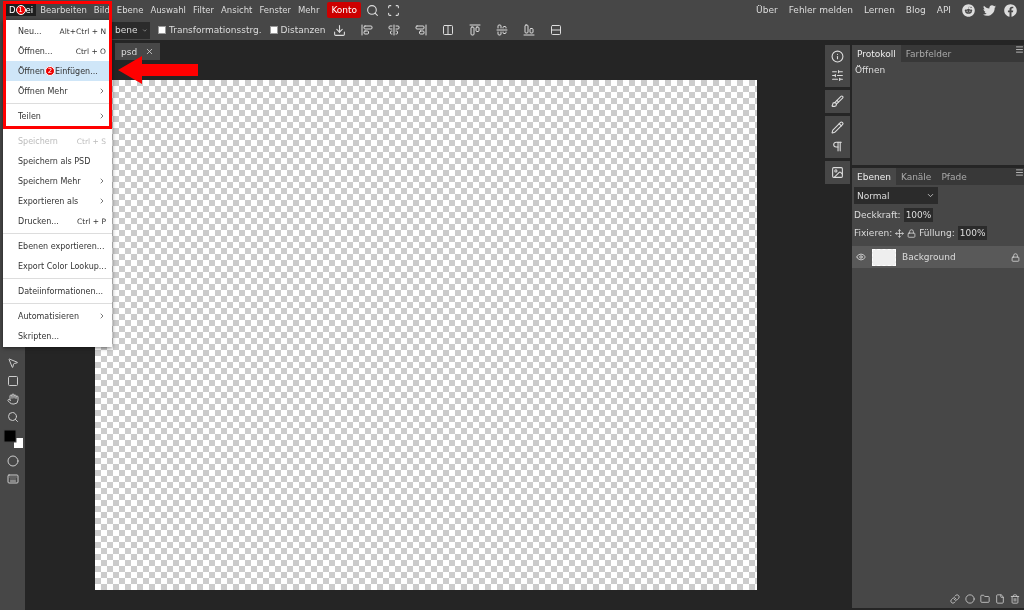 The height and width of the screenshot is (610, 1024). Describe the element at coordinates (928, 53) in the screenshot. I see `panel-tab: Farbfelder` at that location.